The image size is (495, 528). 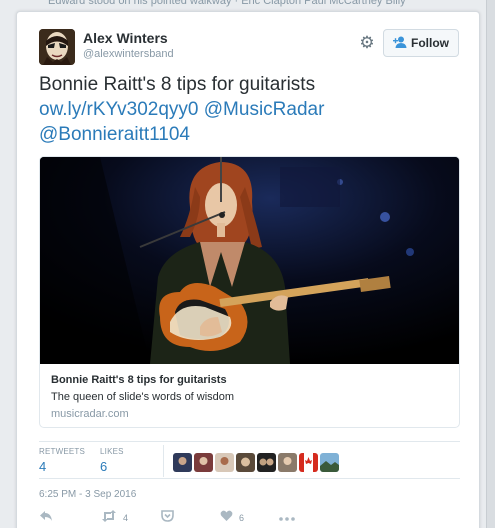 I want to click on tweet-timestamp: 6:25 PM - 3 Sep 2016, so click(x=87, y=495).